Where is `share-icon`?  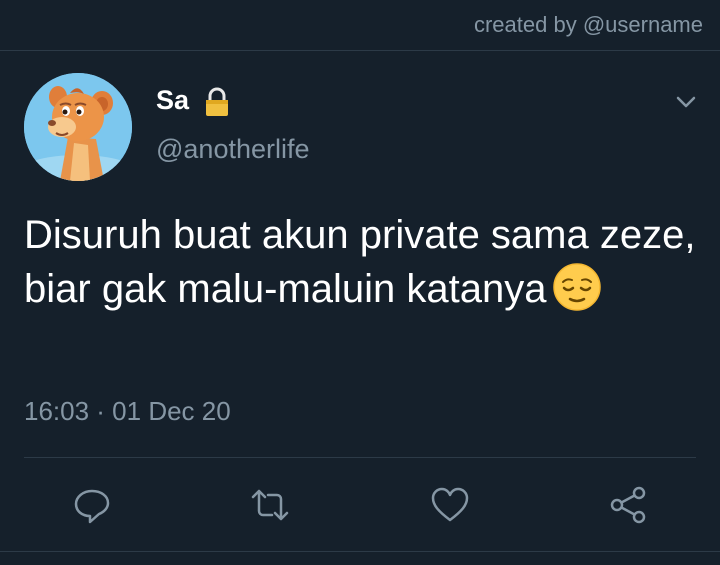 share-icon is located at coordinates (628, 505).